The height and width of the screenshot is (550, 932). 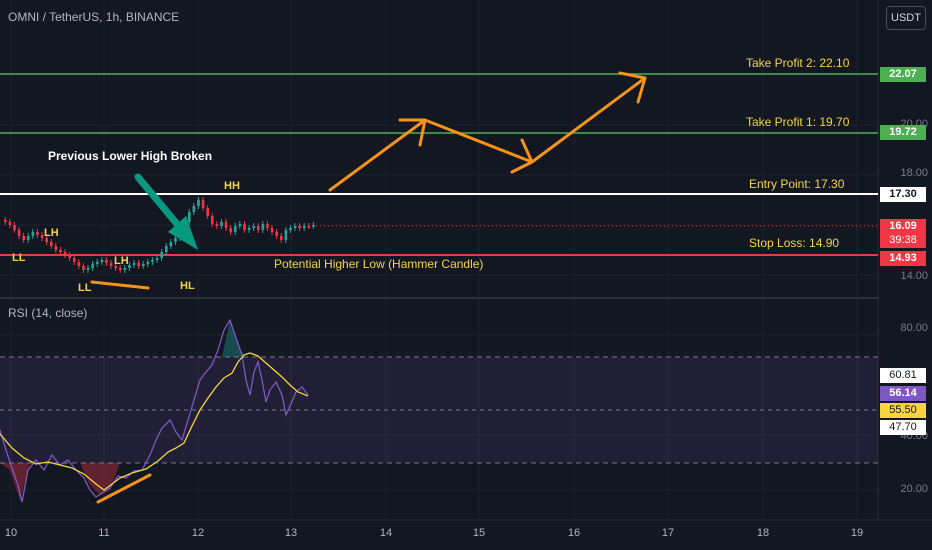 What do you see at coordinates (233, 338) in the screenshot?
I see `rsi-overbought-fill` at bounding box center [233, 338].